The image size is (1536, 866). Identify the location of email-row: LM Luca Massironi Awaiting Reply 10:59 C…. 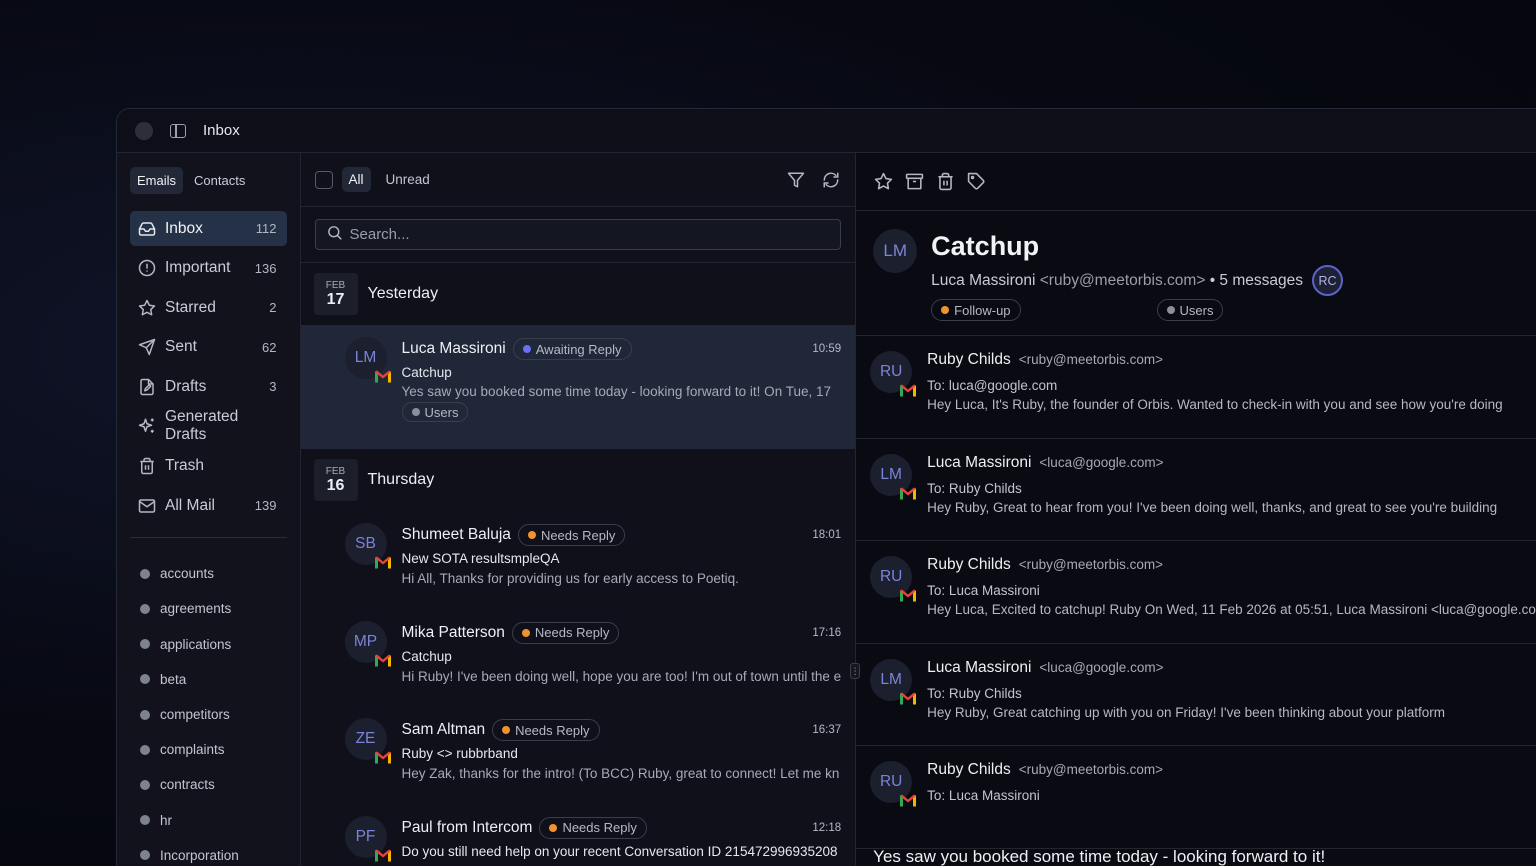
(578, 387).